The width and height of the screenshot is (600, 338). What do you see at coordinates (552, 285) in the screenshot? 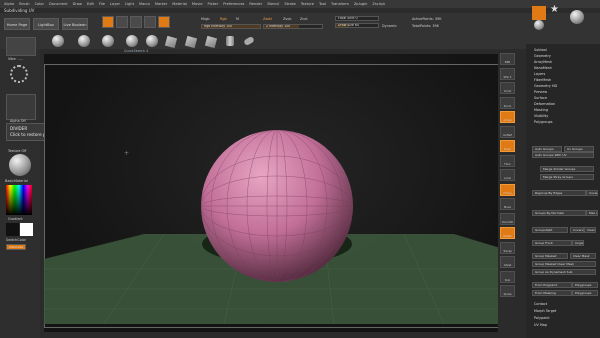
I see `polygroups-button-from-polypaint: From Polypaint` at bounding box center [552, 285].